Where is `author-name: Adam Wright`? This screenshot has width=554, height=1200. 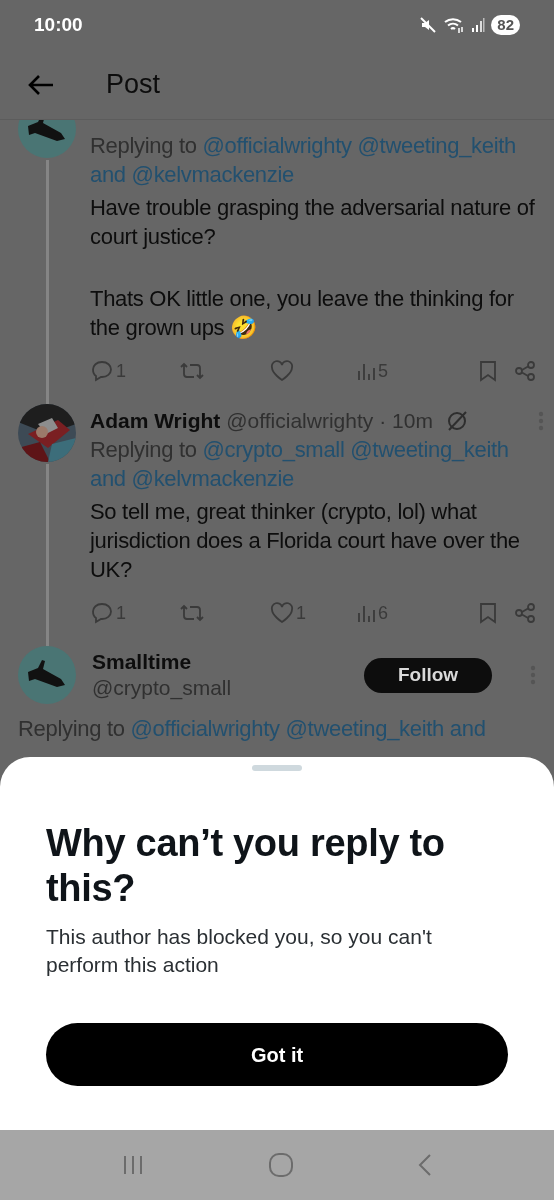 author-name: Adam Wright is located at coordinates (155, 420).